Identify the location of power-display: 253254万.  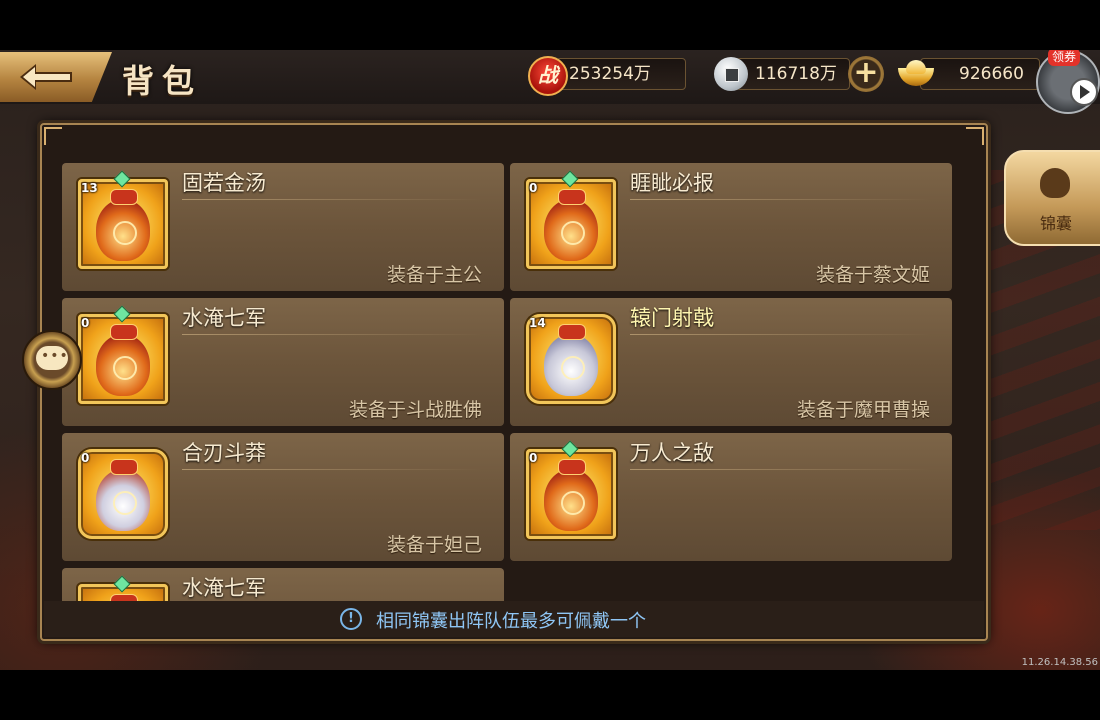
(621, 74).